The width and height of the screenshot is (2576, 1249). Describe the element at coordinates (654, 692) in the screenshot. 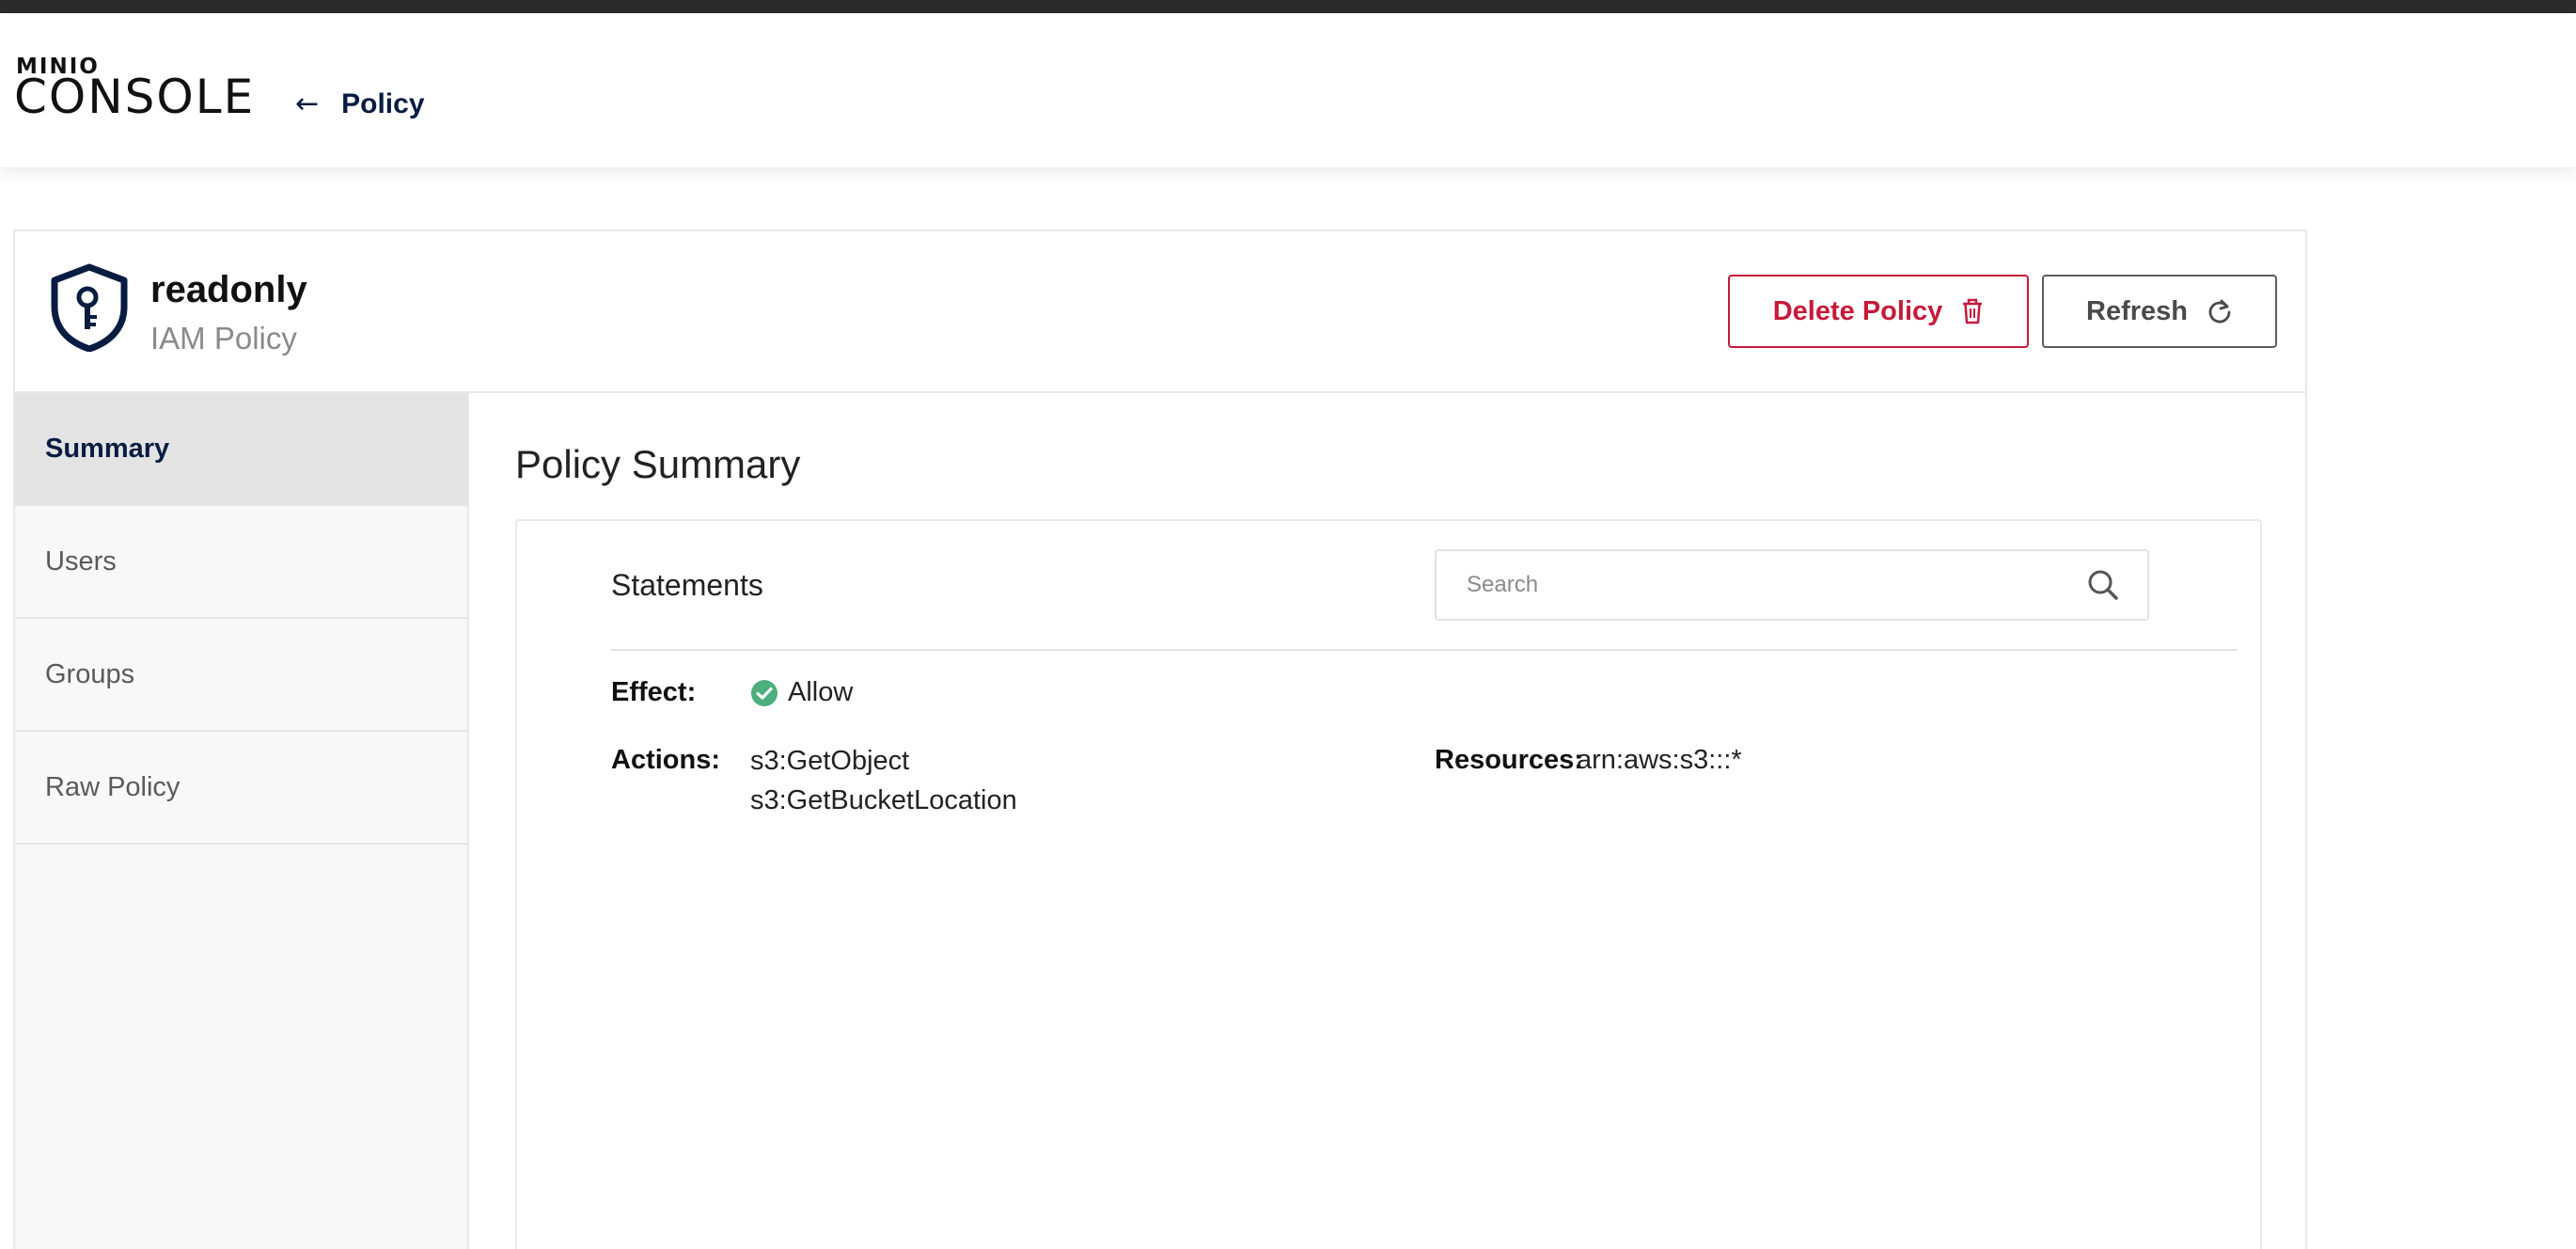

I see `effect-label: Effect:` at that location.